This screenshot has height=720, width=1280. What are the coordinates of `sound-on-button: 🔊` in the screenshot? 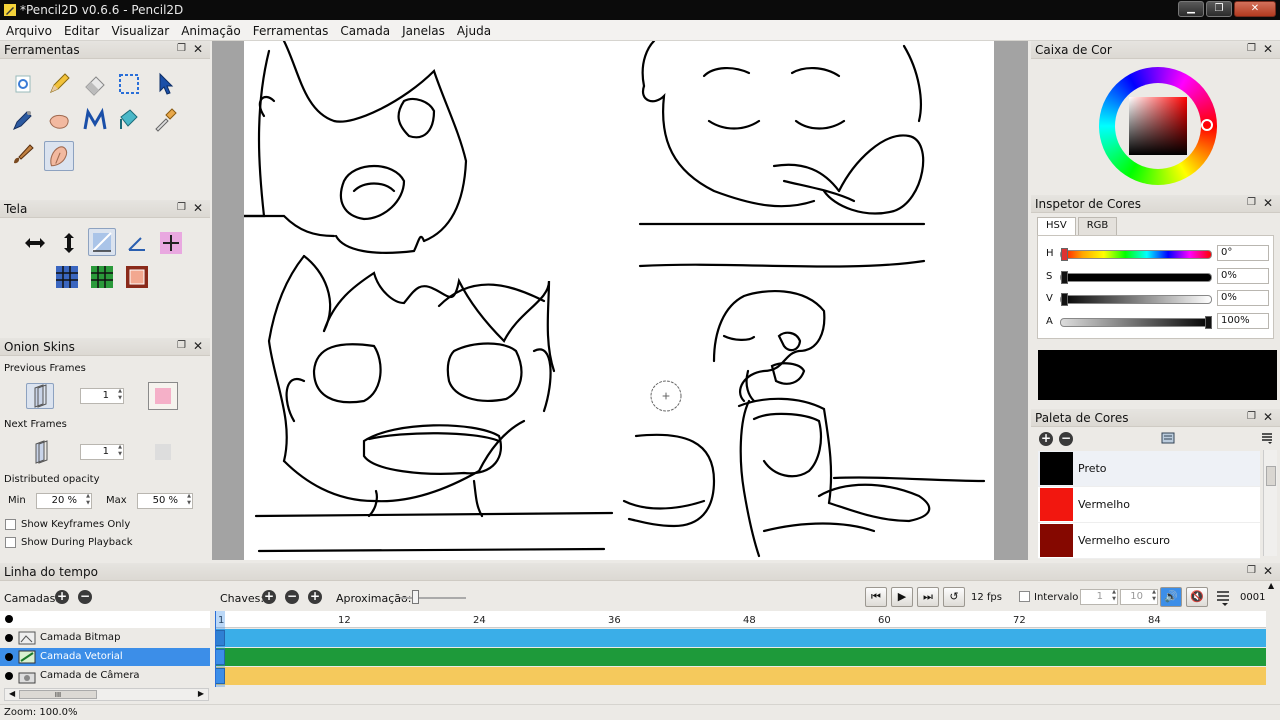 It's located at (1171, 597).